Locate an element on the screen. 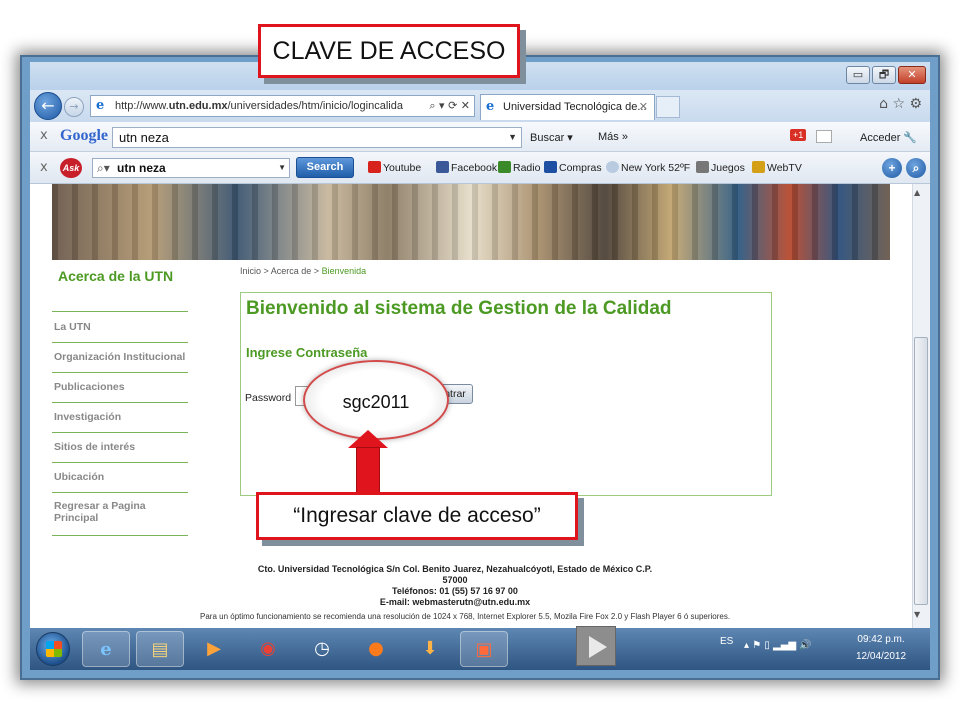 The width and height of the screenshot is (960, 720). facebook-icon is located at coordinates (442, 167).